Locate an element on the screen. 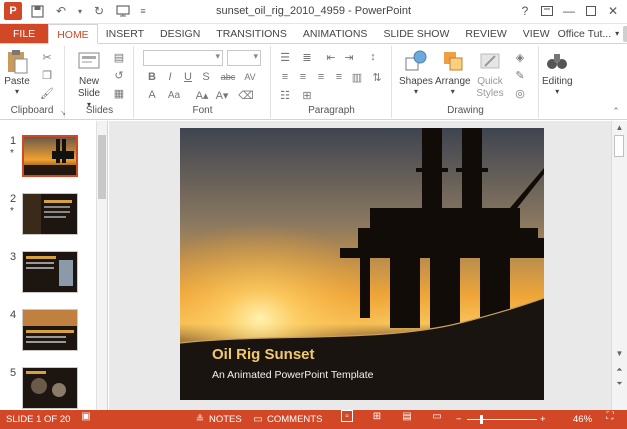  thumbnails-scrollbar is located at coordinates (101, 265).